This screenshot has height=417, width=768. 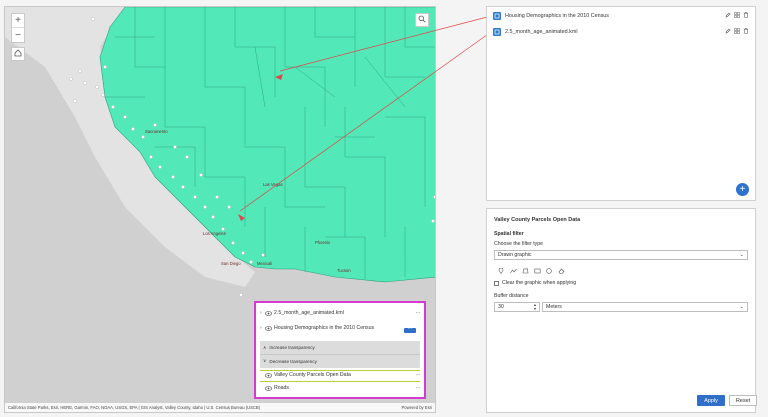 What do you see at coordinates (621, 32) in the screenshot?
I see `layer-item: 2.5_month_age_animated.kml` at bounding box center [621, 32].